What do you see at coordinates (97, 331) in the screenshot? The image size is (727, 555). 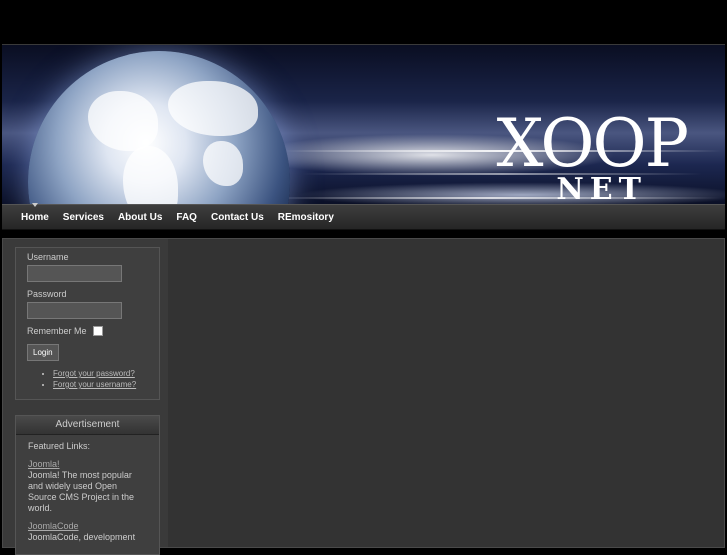 I see `remember-me-checkbox` at bounding box center [97, 331].